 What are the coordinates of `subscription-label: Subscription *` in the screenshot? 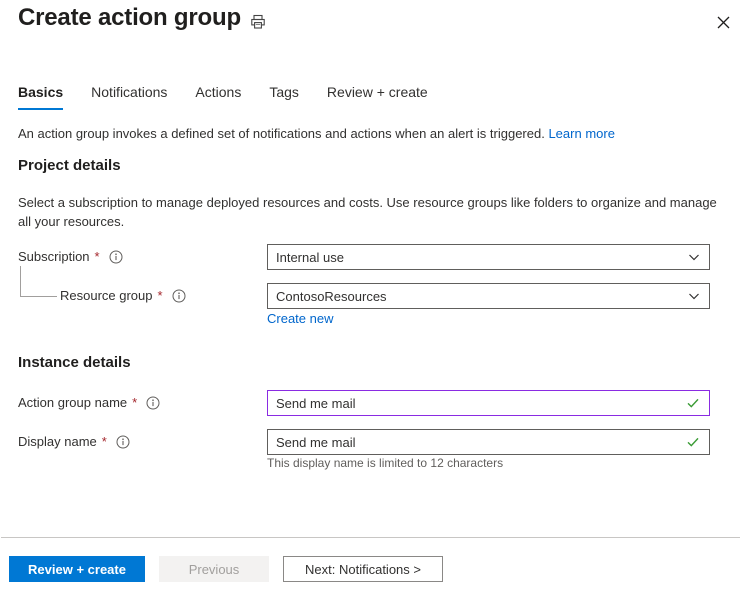 It's located at (70, 256).